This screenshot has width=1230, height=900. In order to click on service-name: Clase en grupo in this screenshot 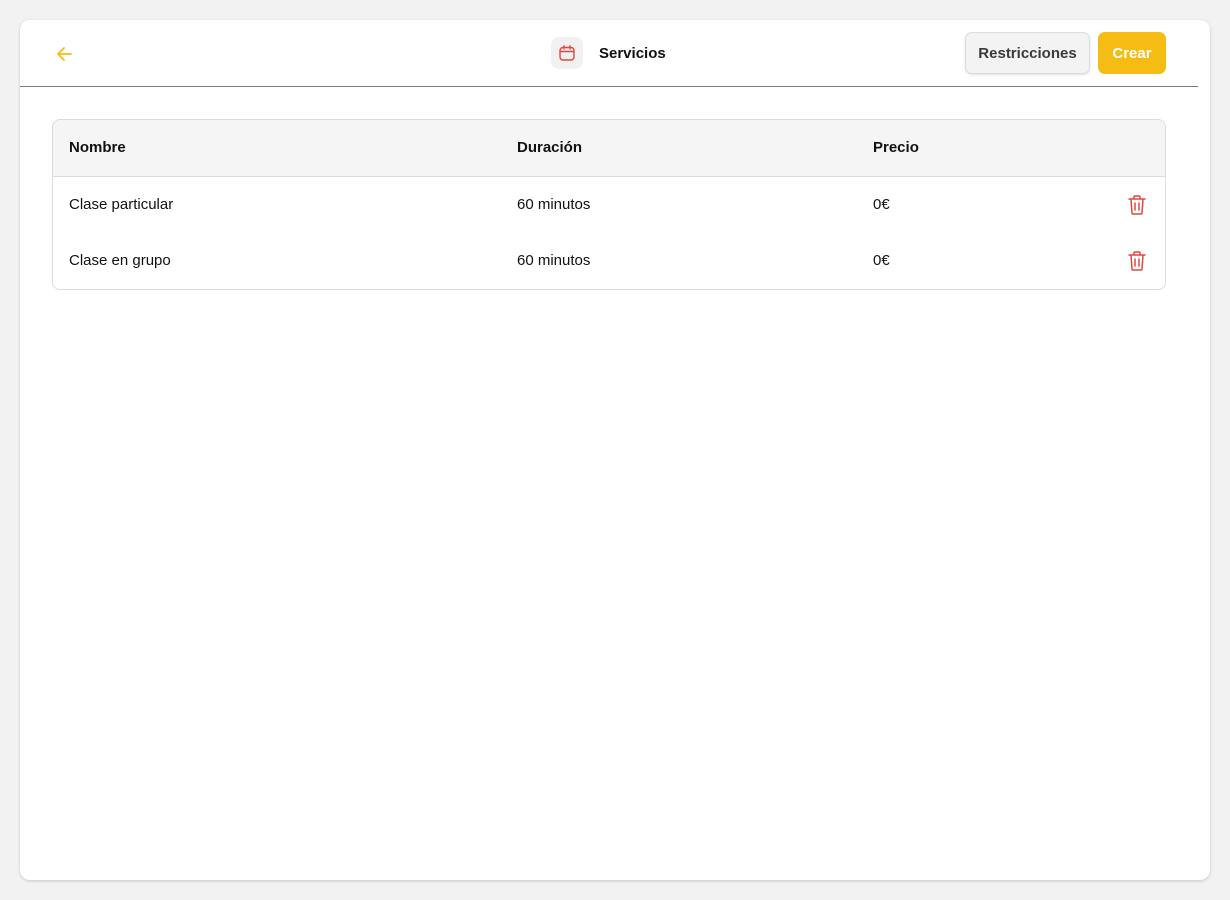, I will do `click(120, 260)`.